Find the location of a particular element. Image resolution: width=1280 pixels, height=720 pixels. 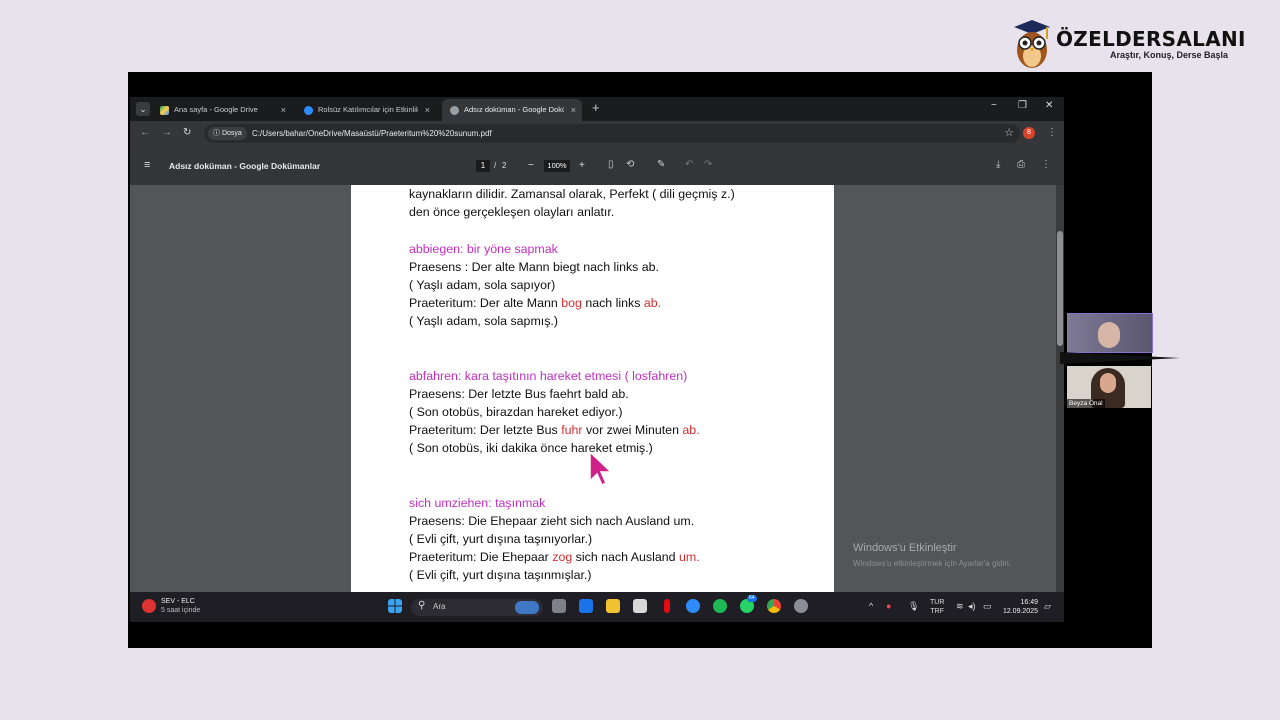

windows-start-icon is located at coordinates (395, 606).